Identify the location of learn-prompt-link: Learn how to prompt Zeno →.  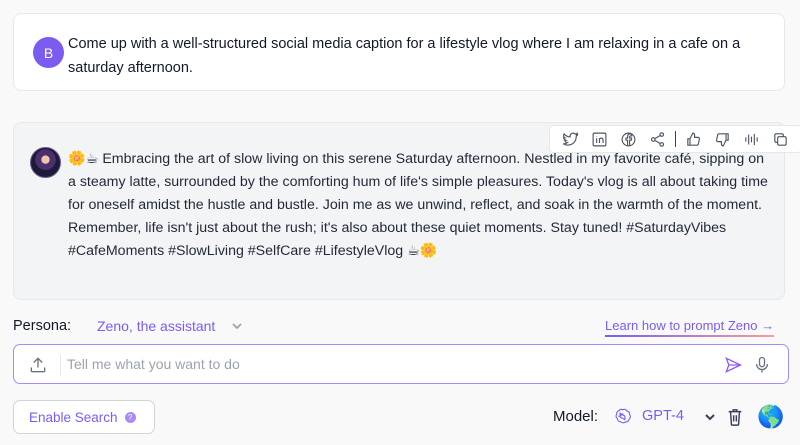
(690, 327).